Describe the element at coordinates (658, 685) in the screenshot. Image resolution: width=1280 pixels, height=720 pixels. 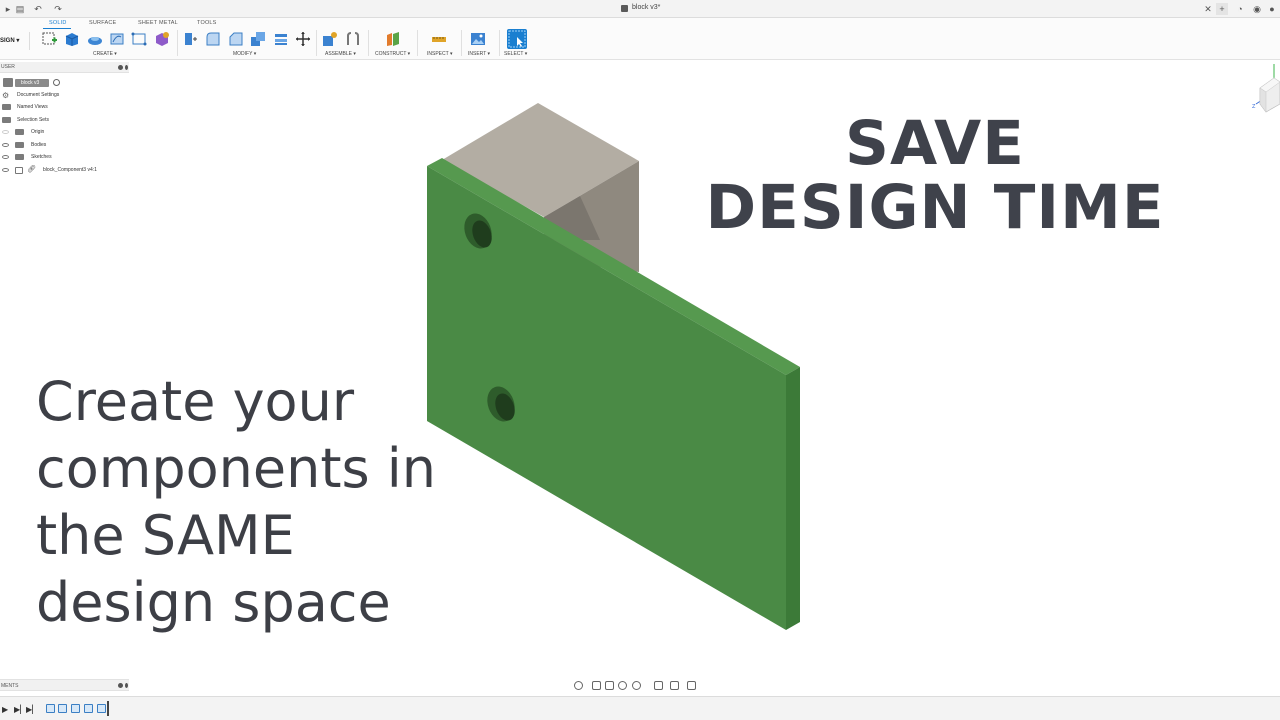
I see `display-settings-icon` at that location.